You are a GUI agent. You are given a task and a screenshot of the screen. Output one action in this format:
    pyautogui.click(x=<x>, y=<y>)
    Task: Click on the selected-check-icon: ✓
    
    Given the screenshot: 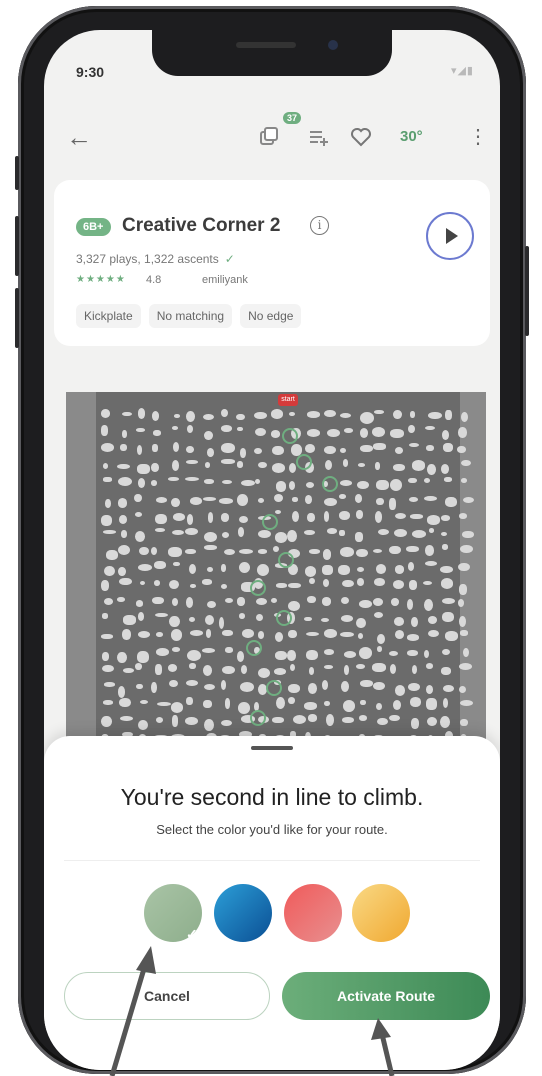 What is the action you would take?
    pyautogui.click(x=192, y=934)
    